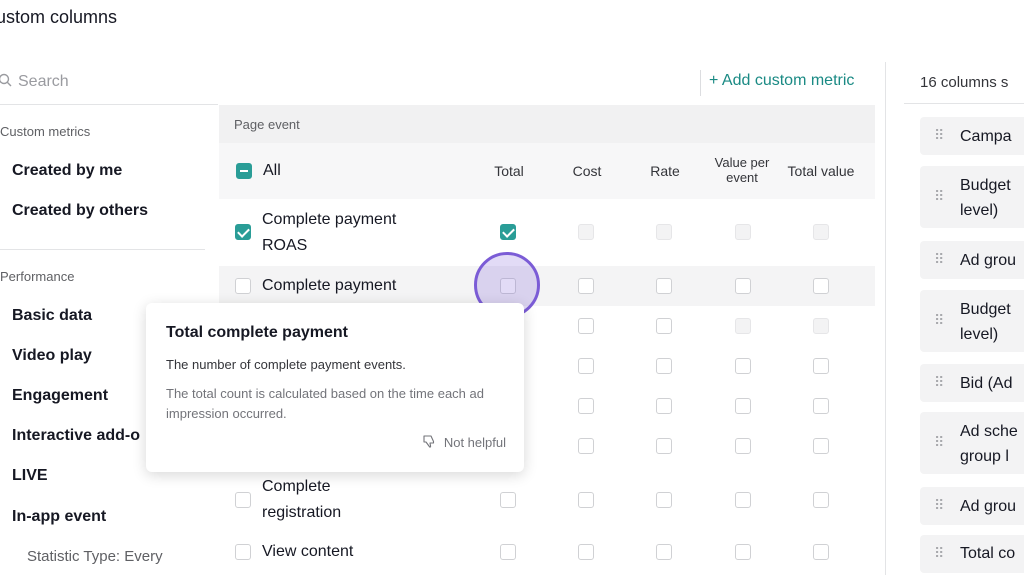 The image size is (1024, 575). I want to click on search-icon, so click(6, 82).